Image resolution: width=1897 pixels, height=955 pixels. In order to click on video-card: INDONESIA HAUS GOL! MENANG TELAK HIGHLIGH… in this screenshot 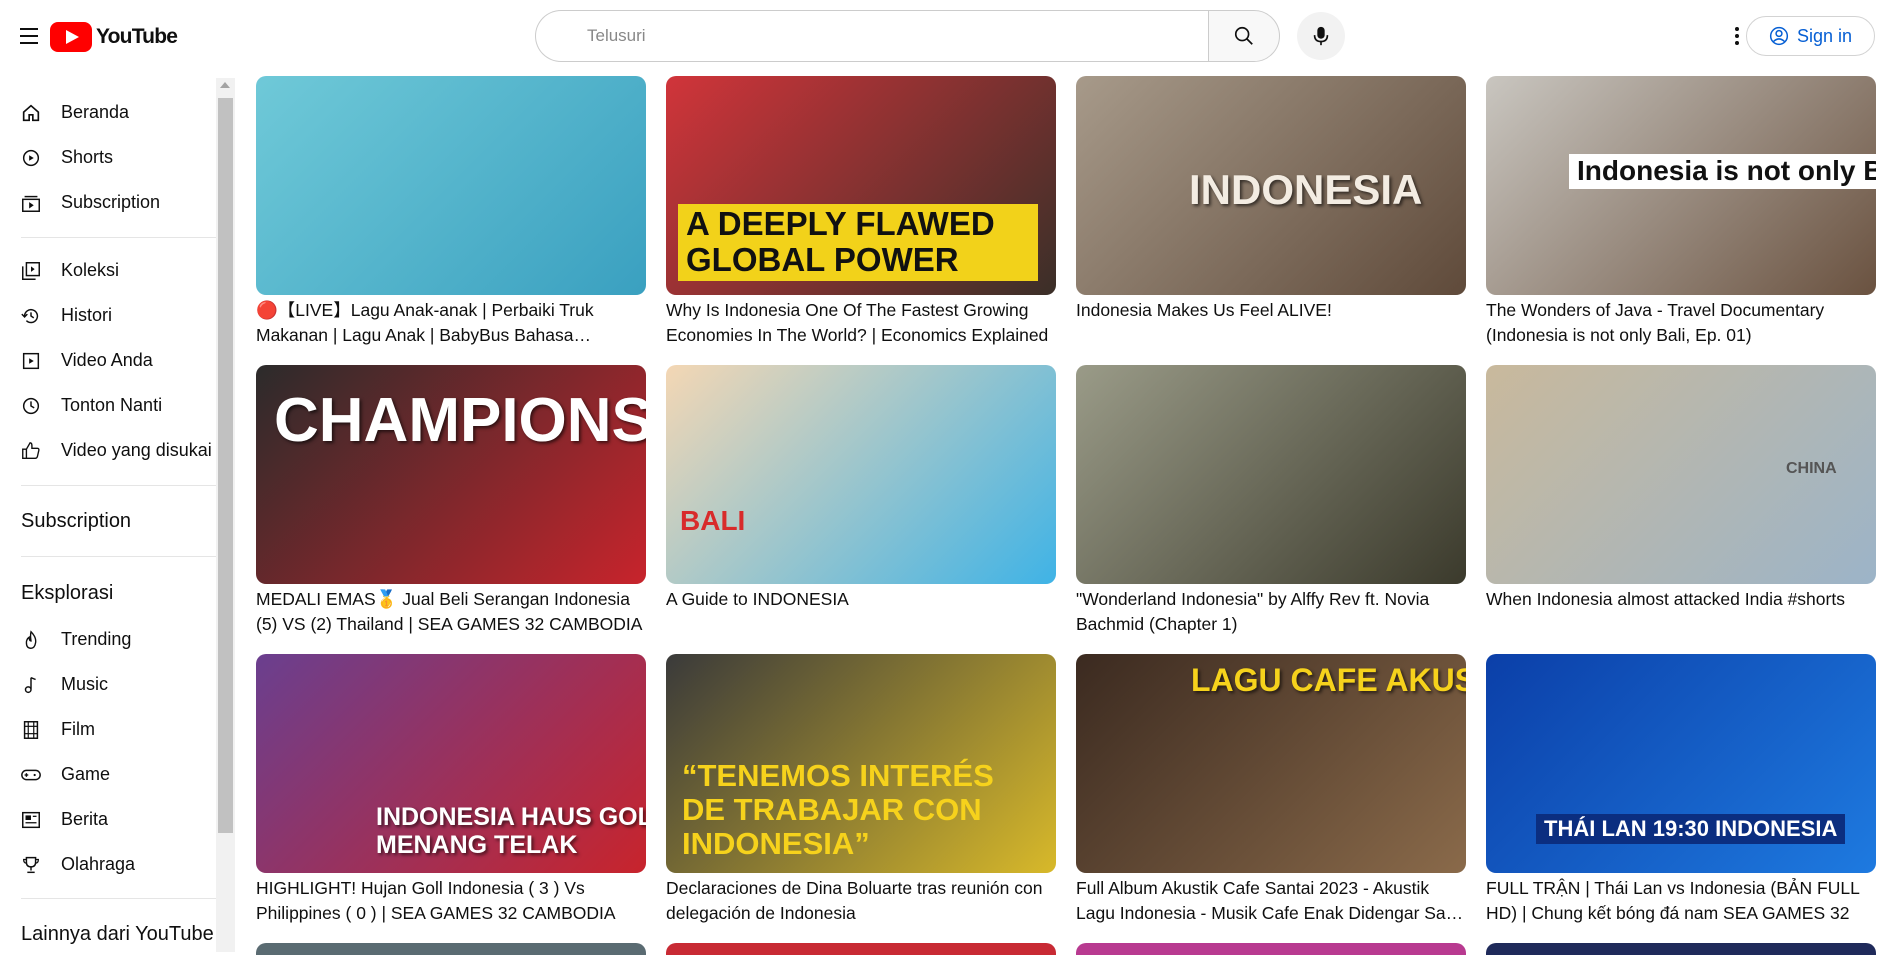, I will do `click(451, 790)`.